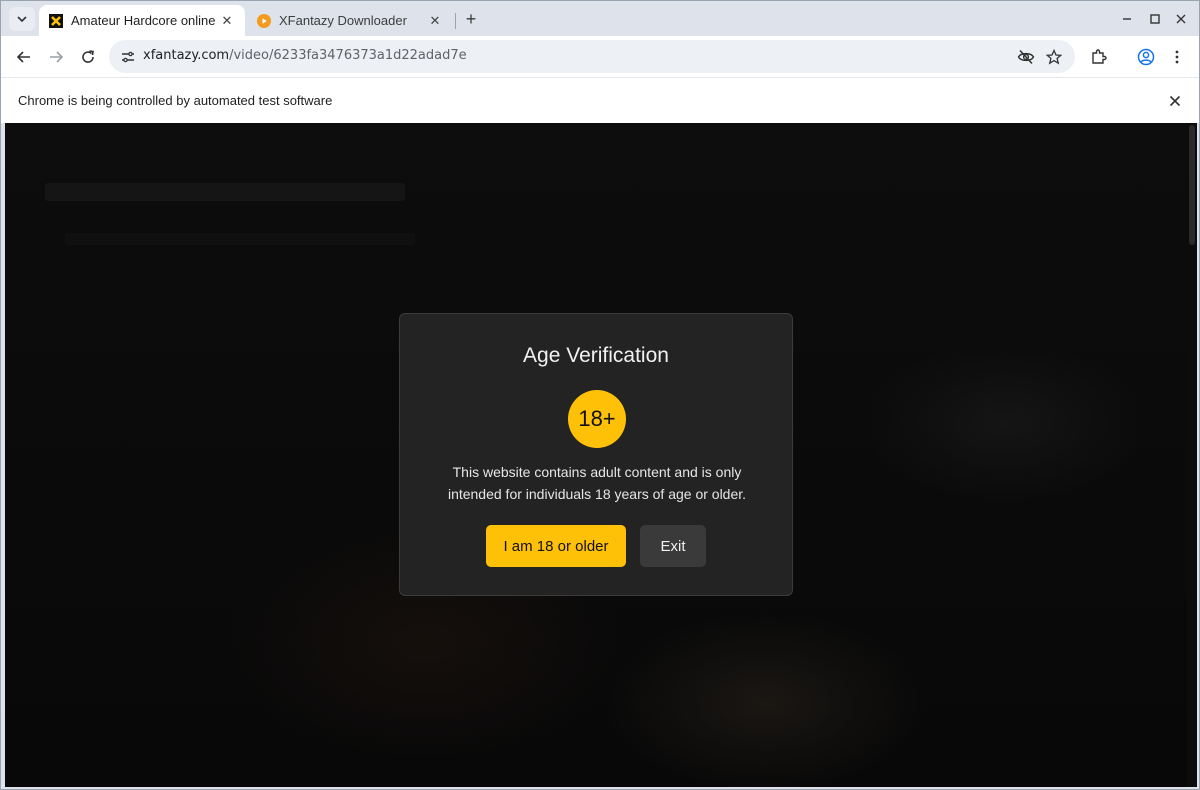 The width and height of the screenshot is (1200, 790). I want to click on tab-search-button, so click(22, 19).